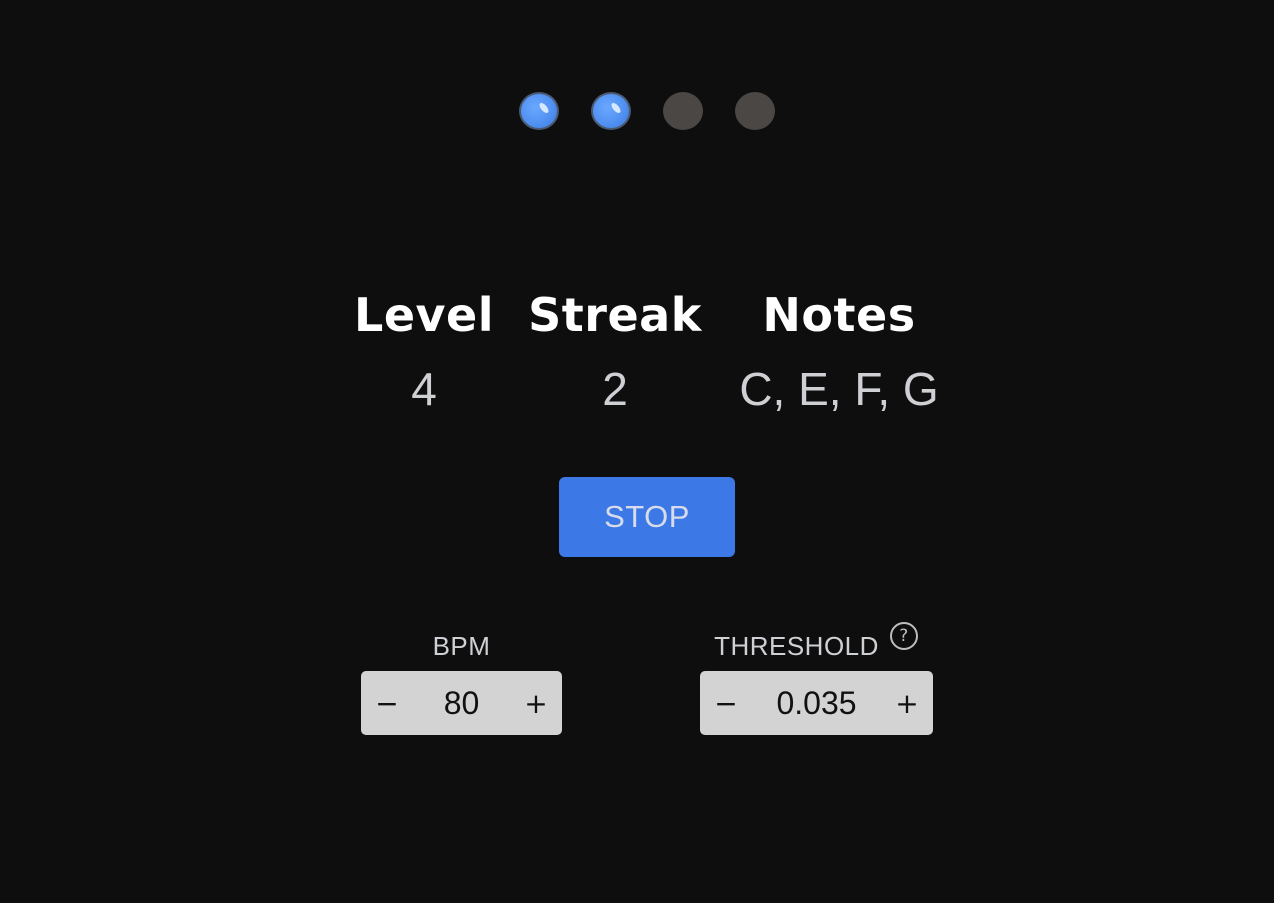  What do you see at coordinates (424, 352) in the screenshot?
I see `stat-level: Level 4` at bounding box center [424, 352].